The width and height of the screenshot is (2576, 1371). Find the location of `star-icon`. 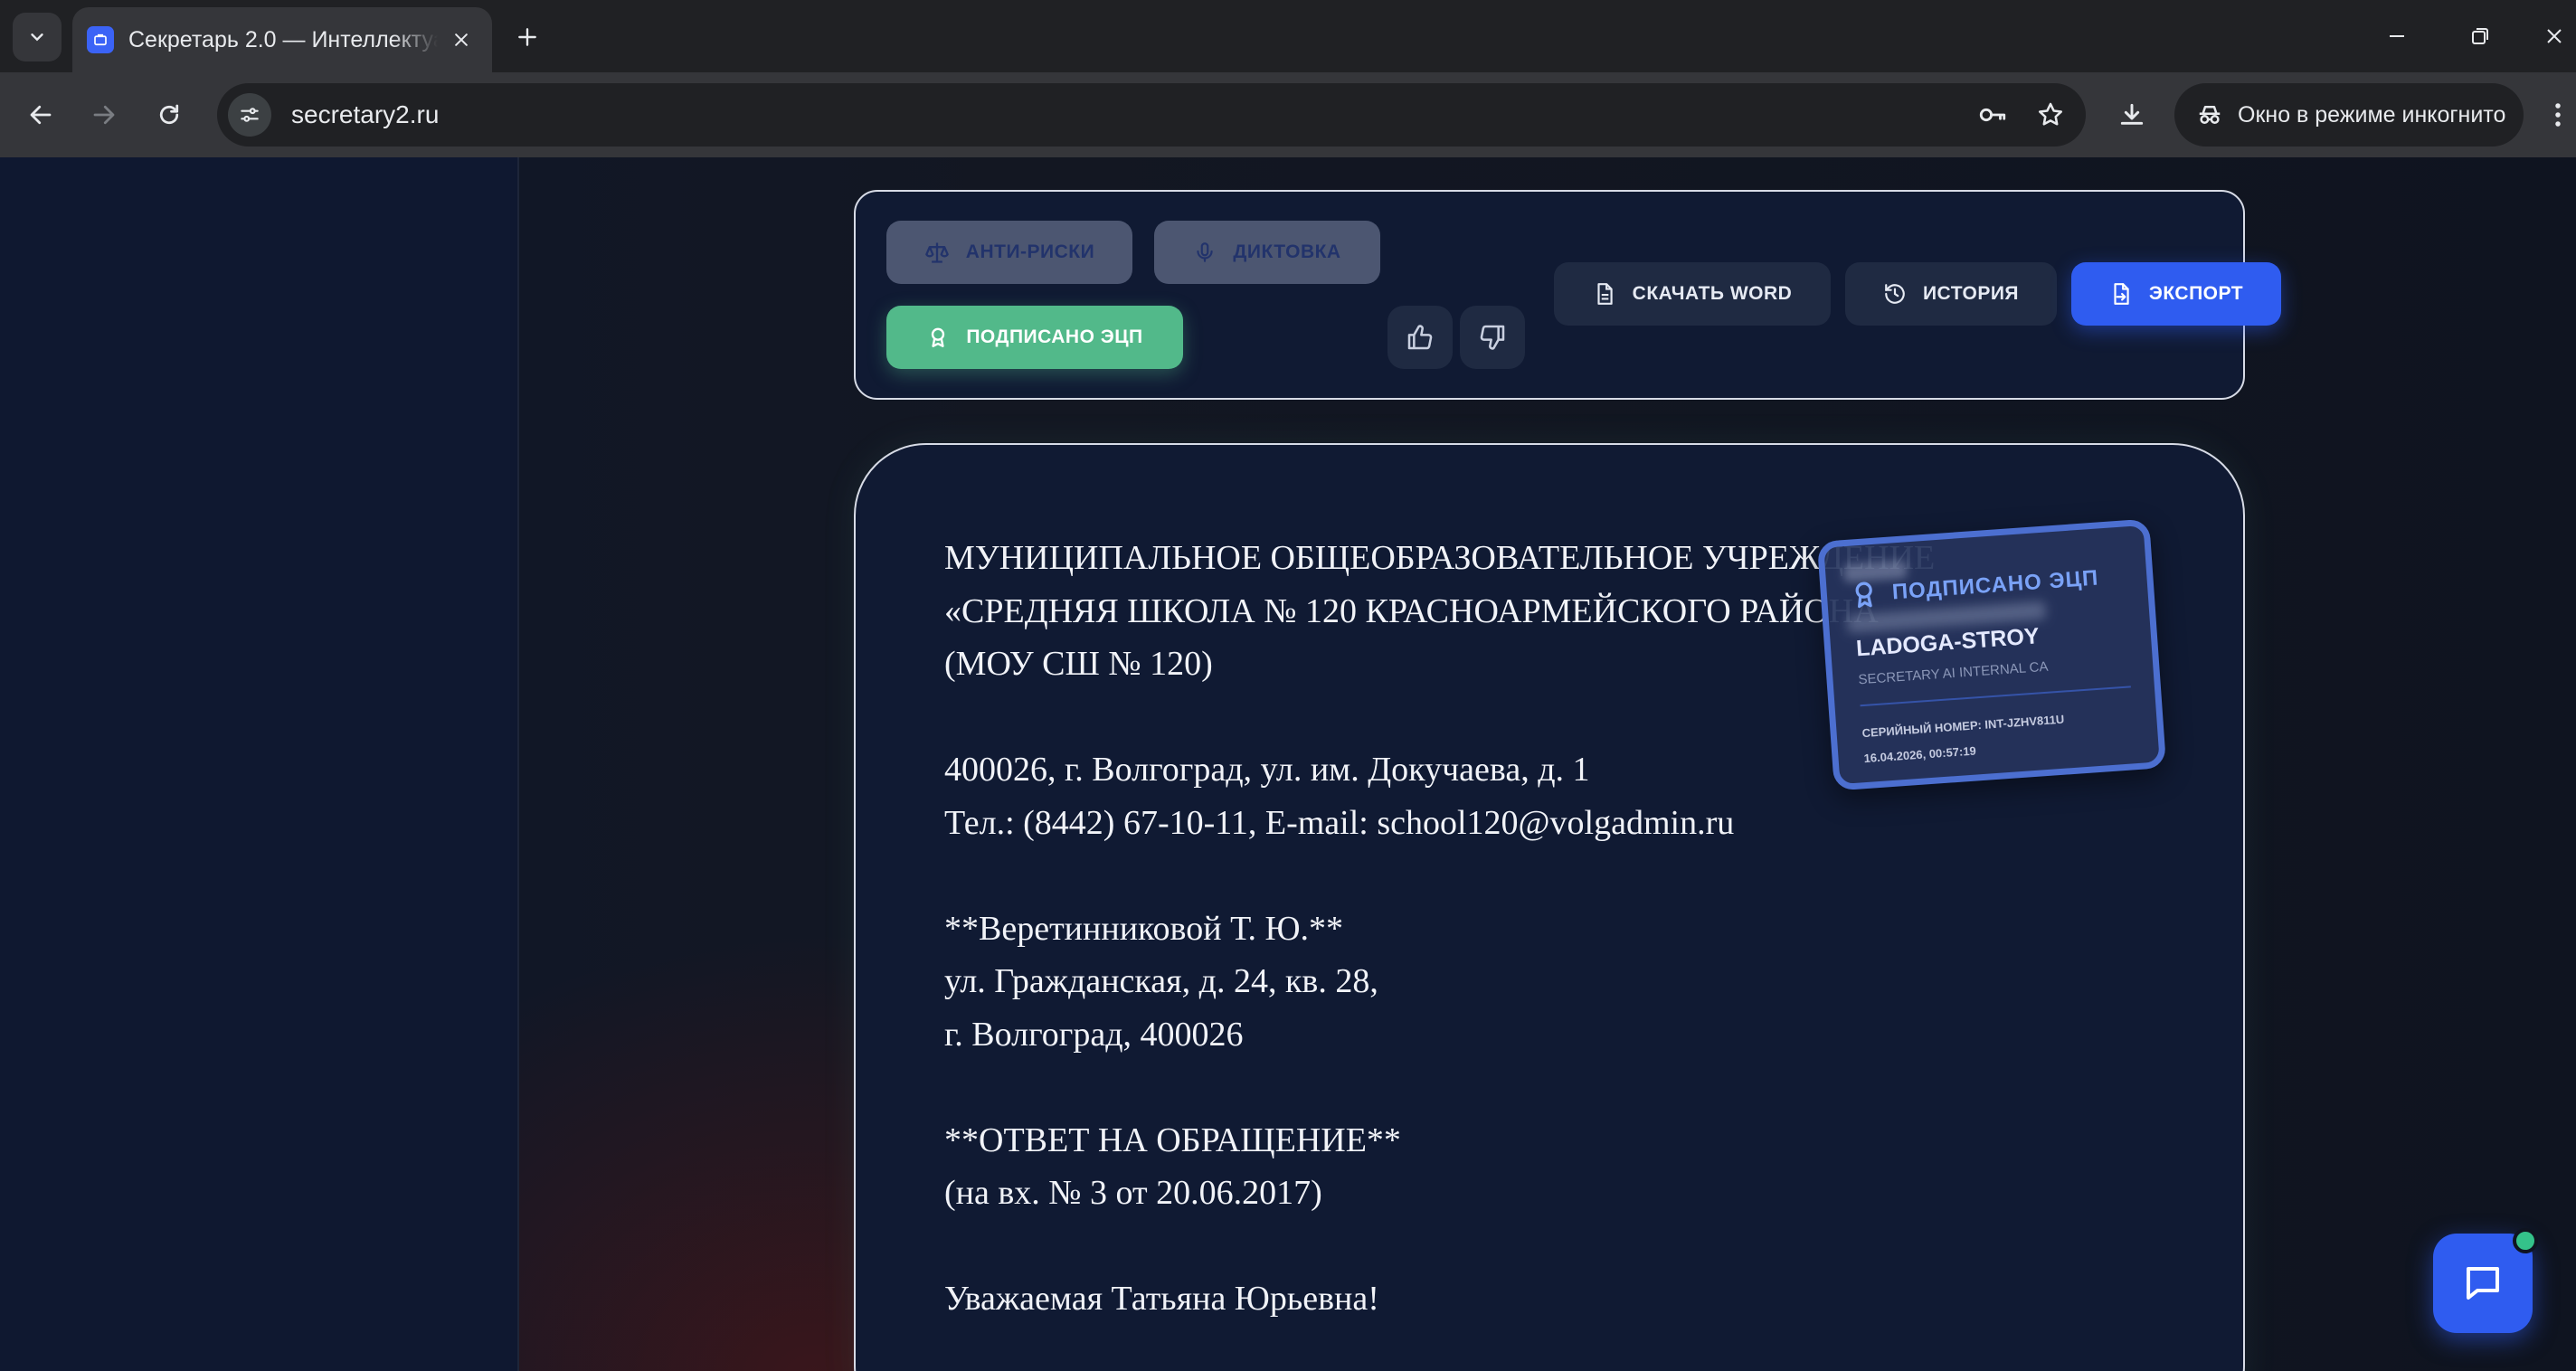

star-icon is located at coordinates (2051, 114).